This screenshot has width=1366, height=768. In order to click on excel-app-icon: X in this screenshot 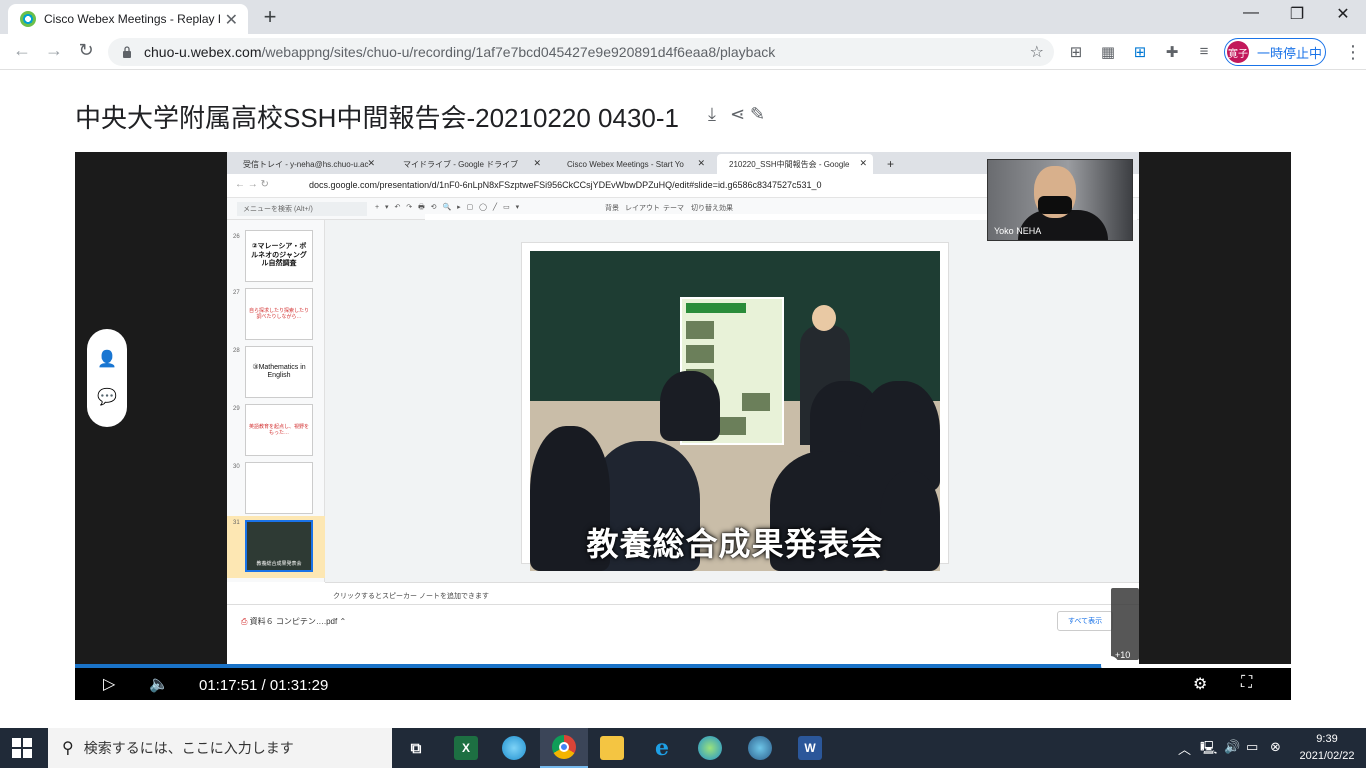, I will do `click(466, 748)`.